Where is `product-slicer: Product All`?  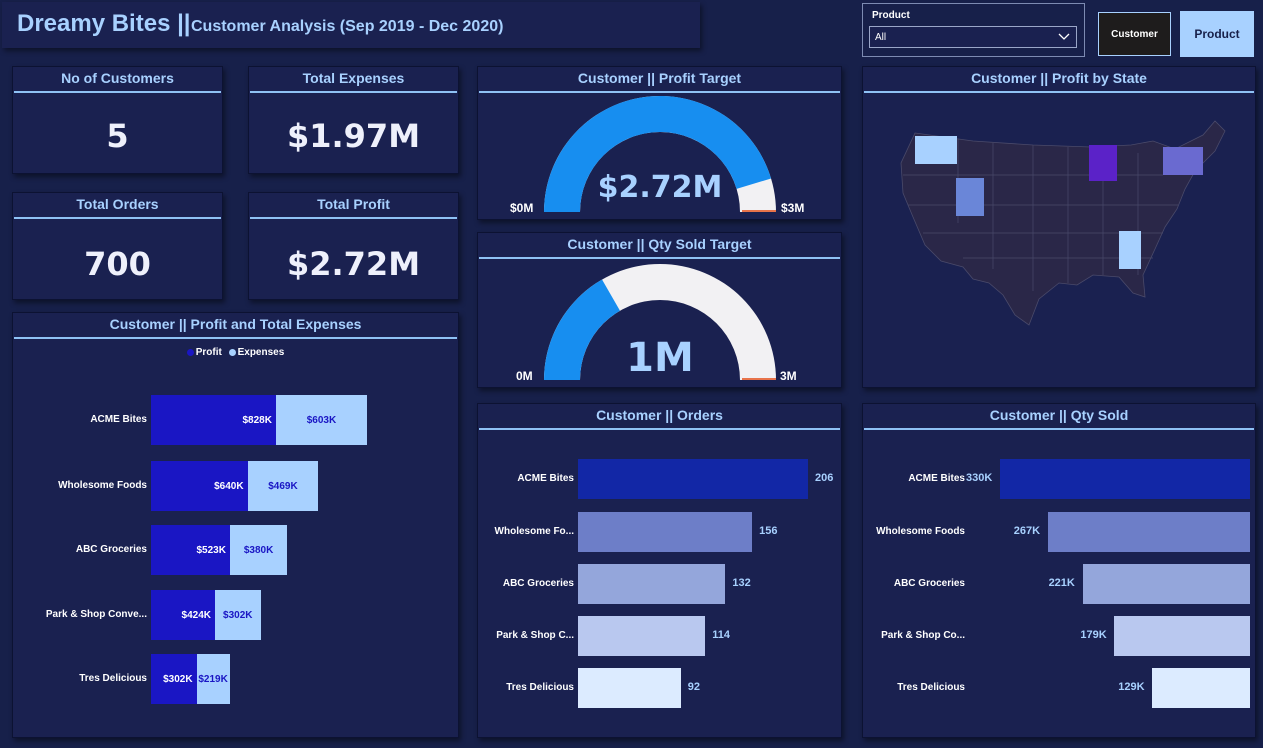
product-slicer: Product All is located at coordinates (973, 30).